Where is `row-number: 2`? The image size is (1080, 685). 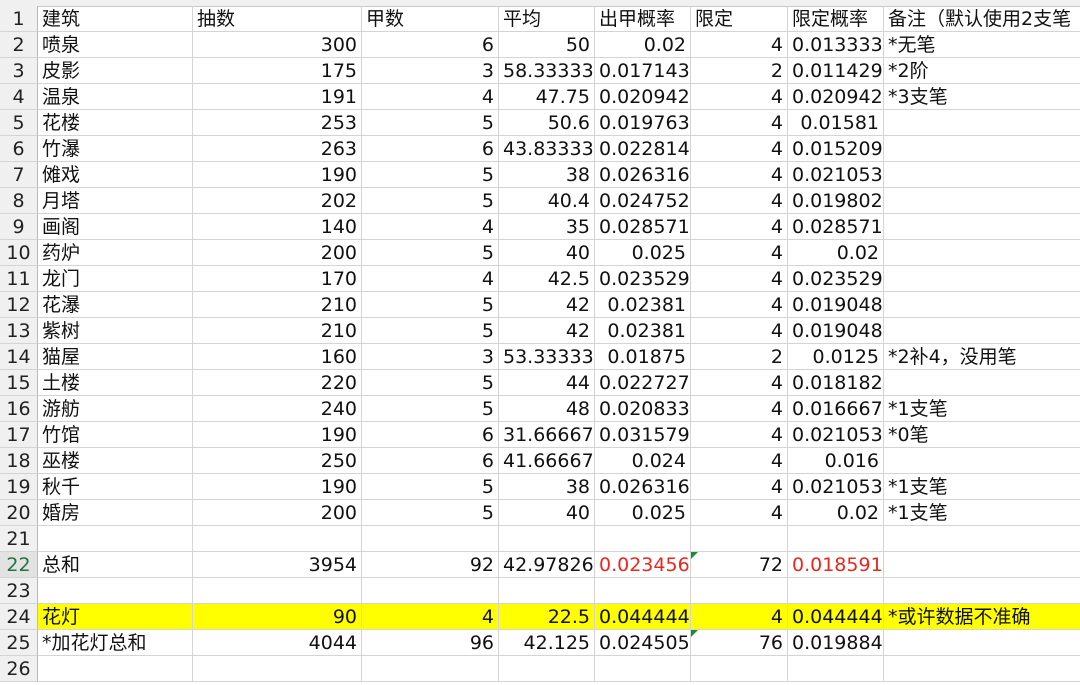
row-number: 2 is located at coordinates (19, 45).